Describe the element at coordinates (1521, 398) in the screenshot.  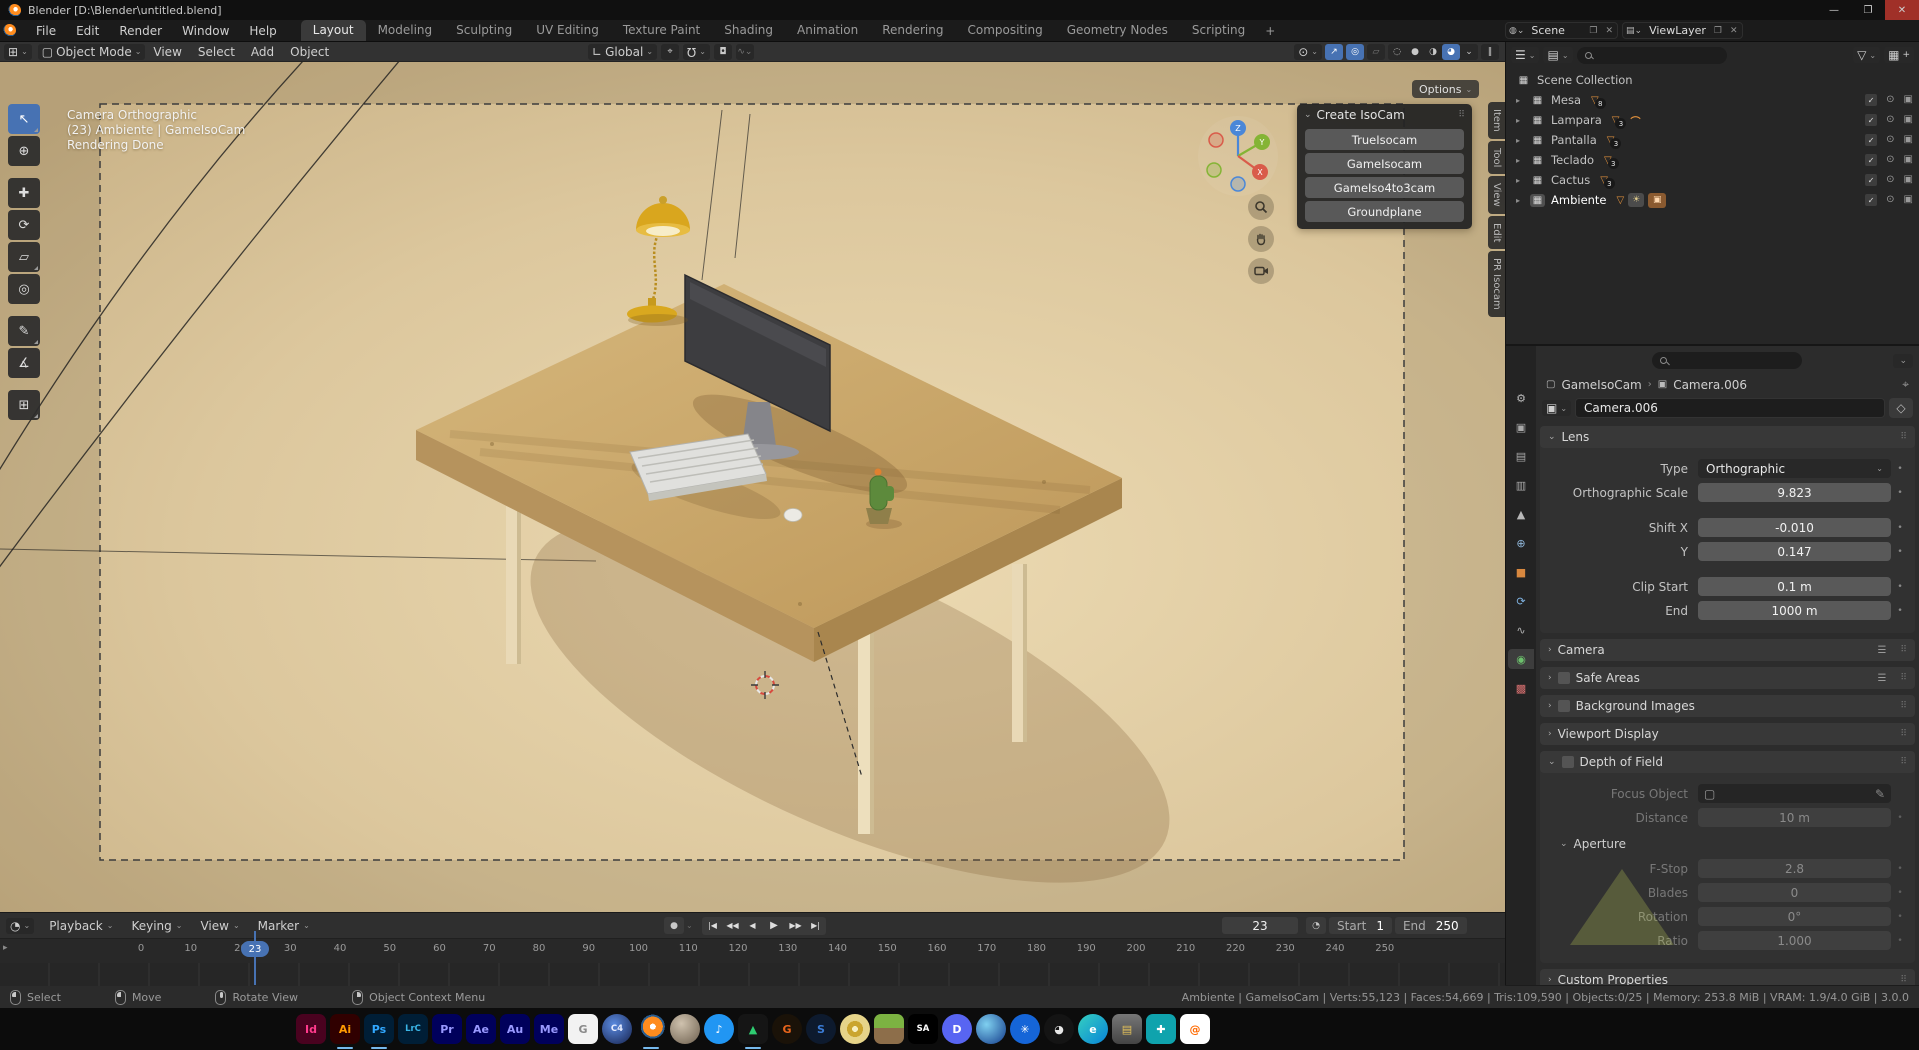
I see `properties-tab: ⚙` at that location.